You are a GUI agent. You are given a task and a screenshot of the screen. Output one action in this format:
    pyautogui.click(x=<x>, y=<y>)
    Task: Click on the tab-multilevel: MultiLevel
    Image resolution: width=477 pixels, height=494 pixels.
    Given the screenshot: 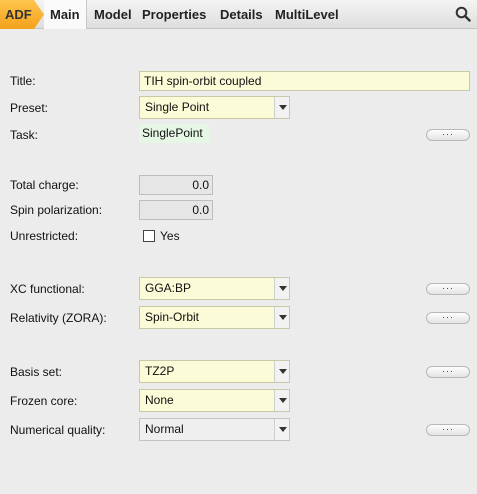 What is the action you would take?
    pyautogui.click(x=307, y=14)
    